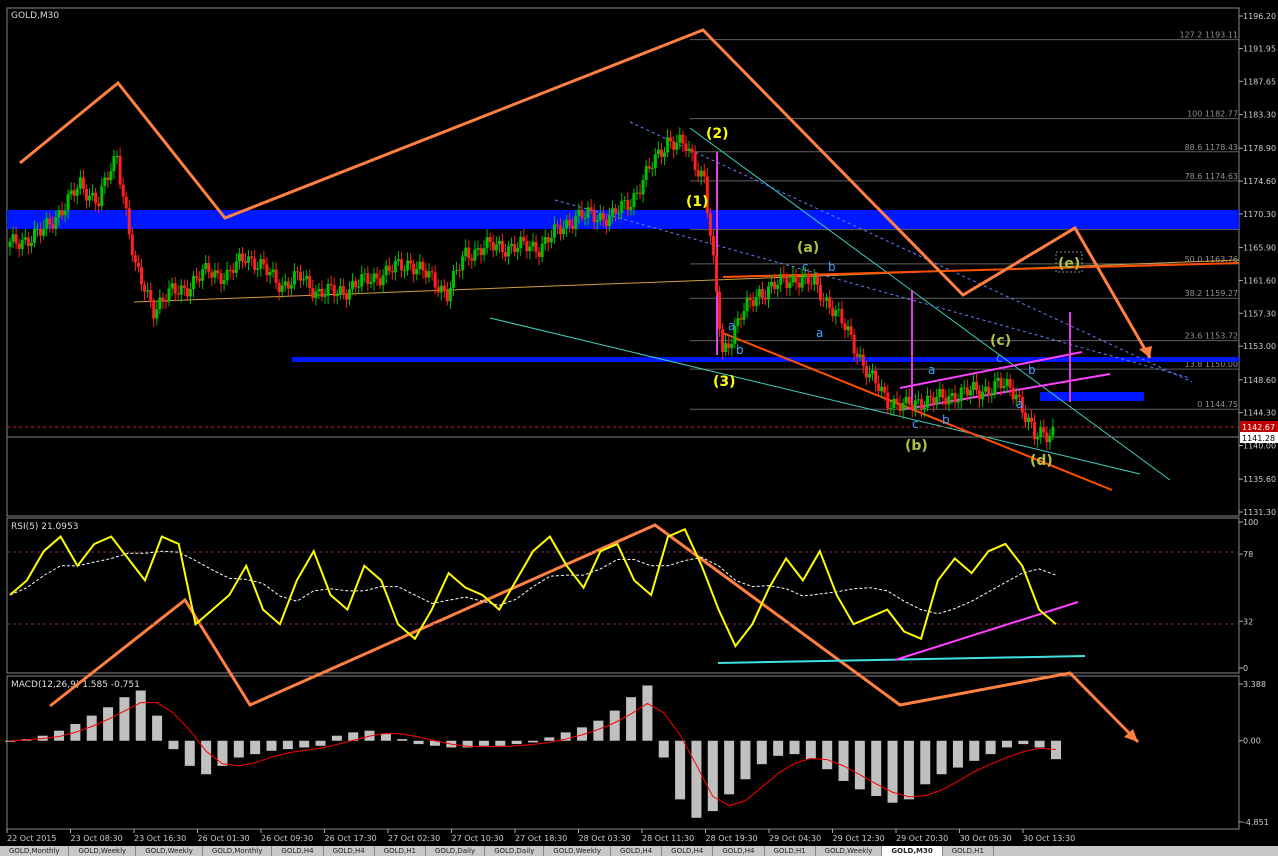  I want to click on axis-label: 1183.30, so click(1259, 115).